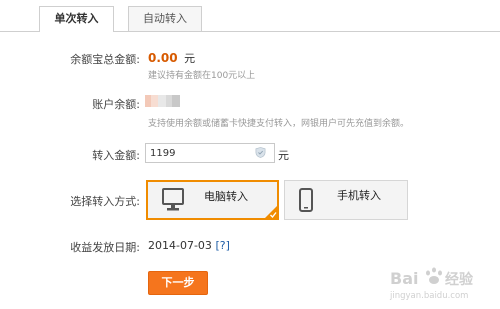 This screenshot has width=500, height=309. I want to click on tab-bar: 单次转入 自动转入, so click(250, 16).